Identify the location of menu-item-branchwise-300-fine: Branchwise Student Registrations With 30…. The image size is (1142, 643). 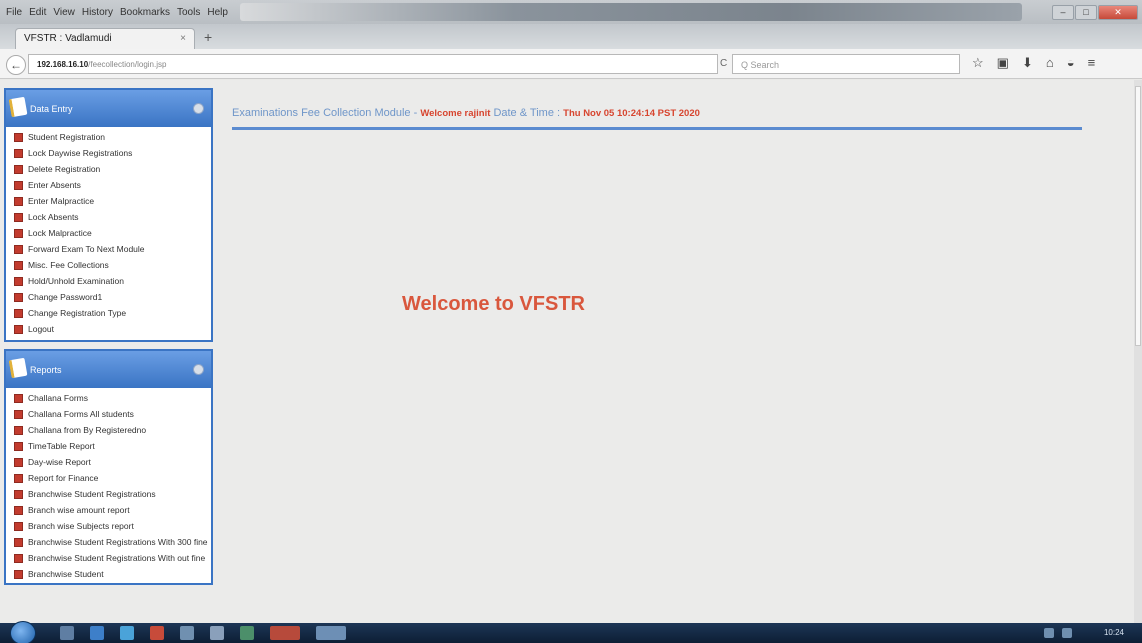
(108, 542).